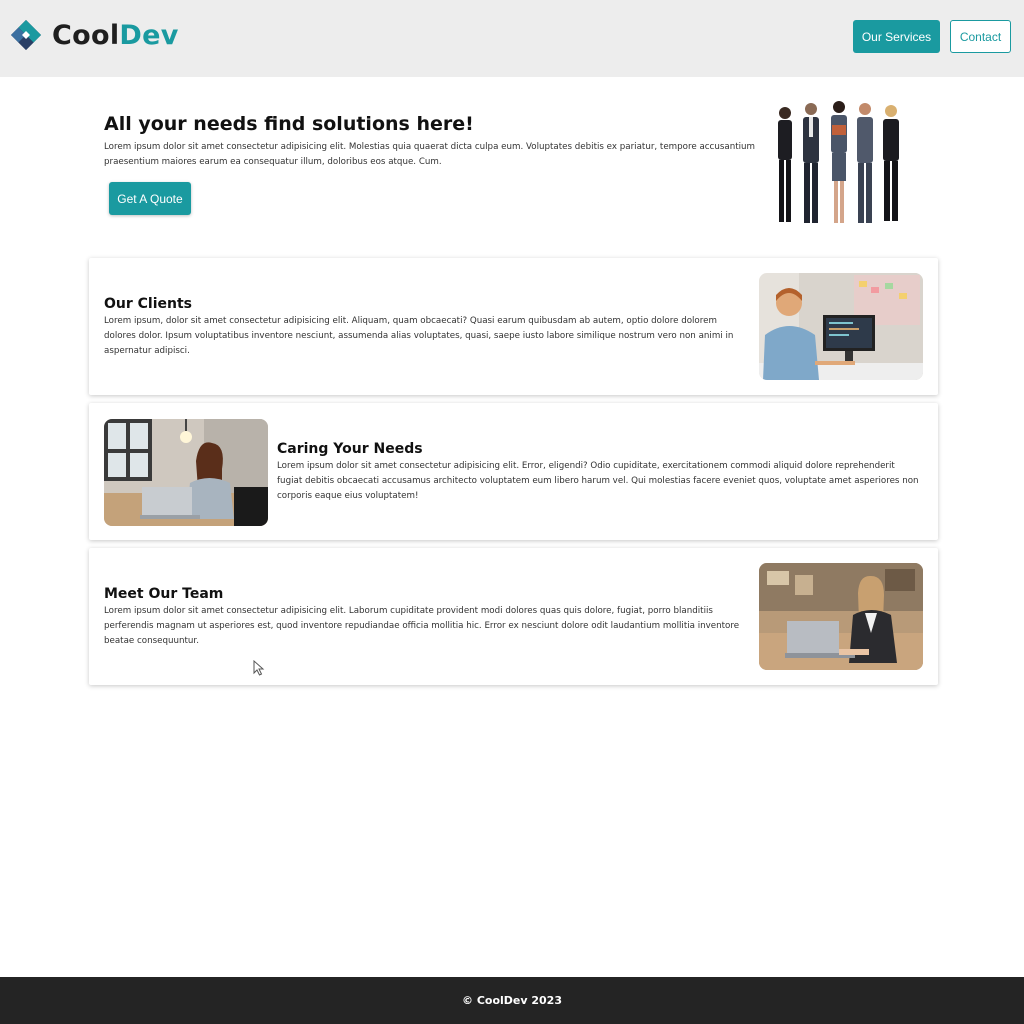 This screenshot has height=1024, width=1024. What do you see at coordinates (259, 668) in the screenshot?
I see `mouse-pointer-icon` at bounding box center [259, 668].